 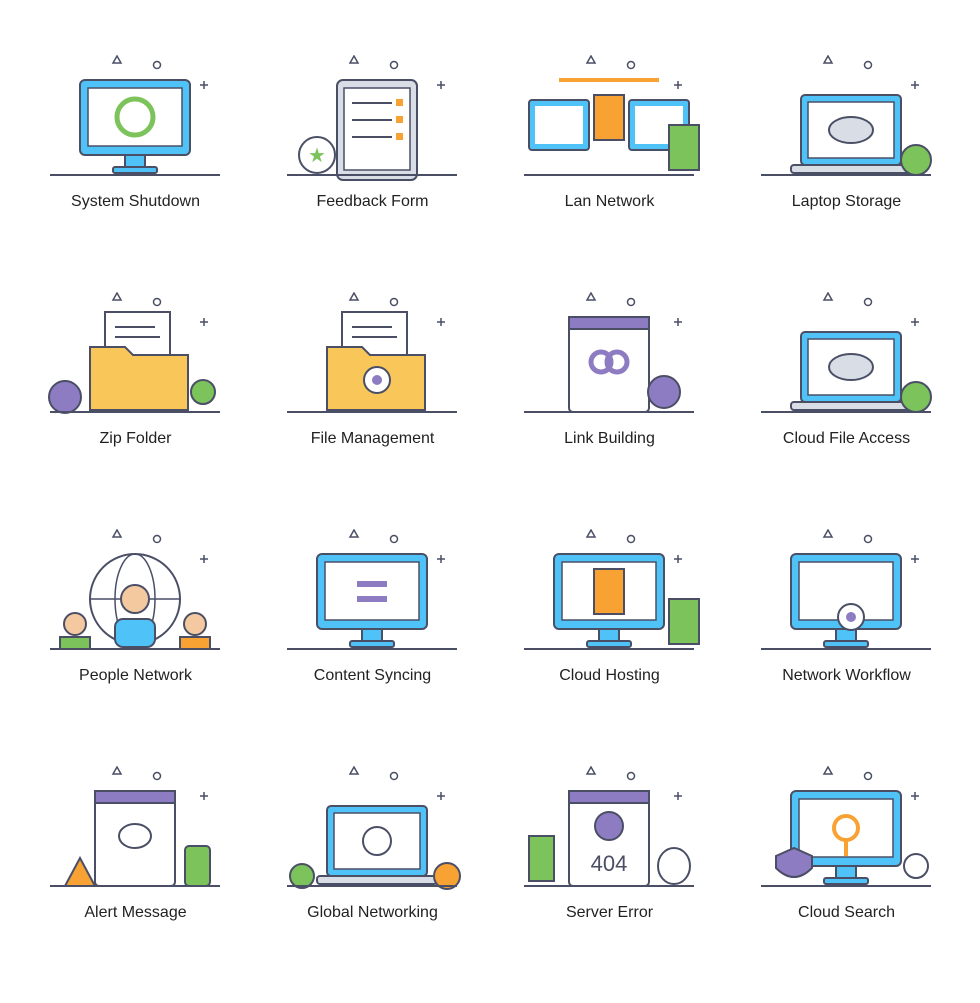 What do you see at coordinates (372, 438) in the screenshot?
I see `icon-label: File Management` at bounding box center [372, 438].